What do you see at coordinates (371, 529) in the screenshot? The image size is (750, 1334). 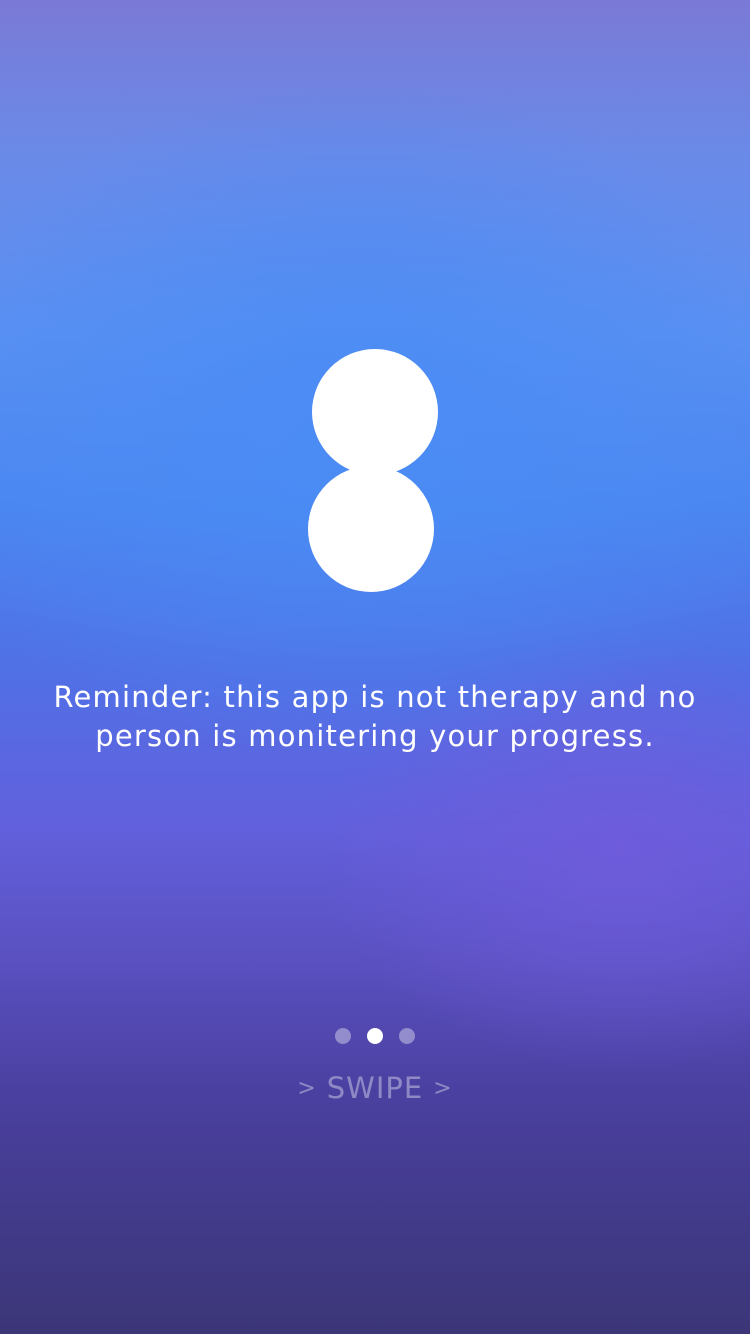 I see `logo-bottom-circle` at bounding box center [371, 529].